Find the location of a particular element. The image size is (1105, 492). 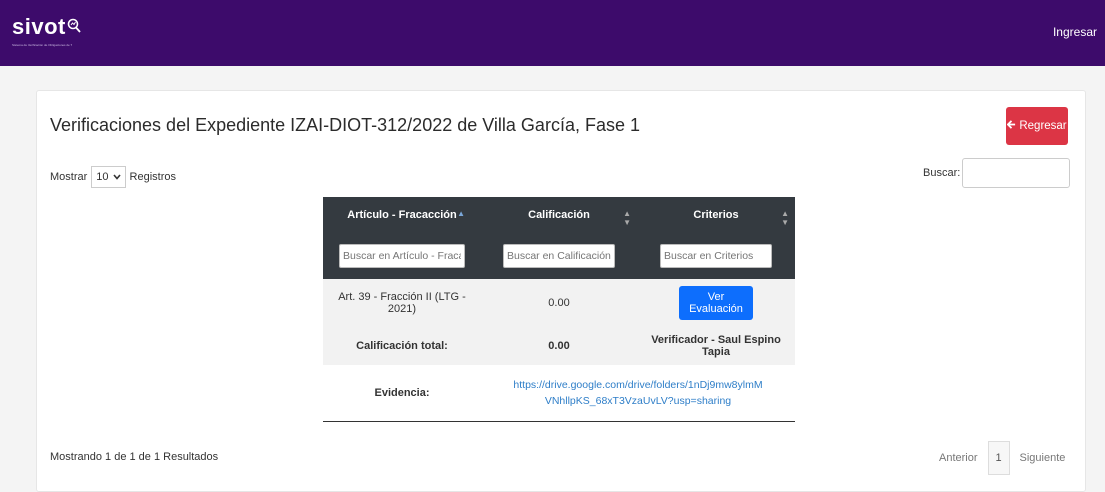

column-header-label: Calificación is located at coordinates (559, 215).